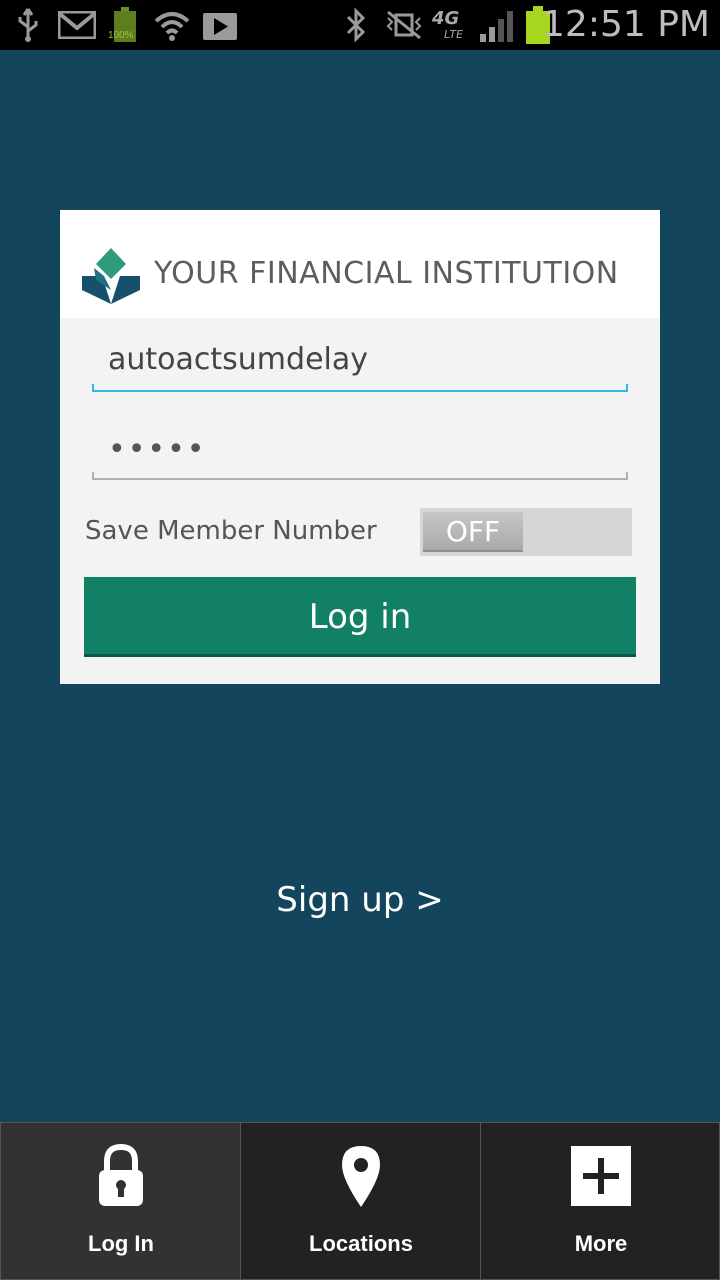  I want to click on nav-label-more: More, so click(601, 1243).